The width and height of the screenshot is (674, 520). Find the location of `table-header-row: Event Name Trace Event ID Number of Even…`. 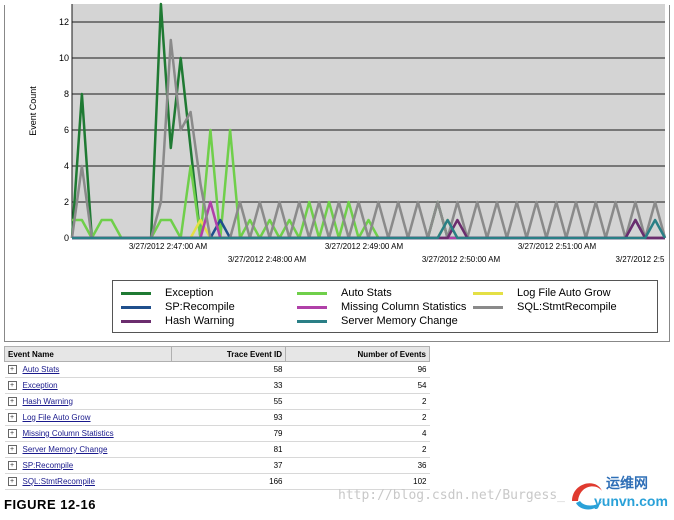

table-header-row: Event Name Trace Event ID Number of Even… is located at coordinates (217, 354).